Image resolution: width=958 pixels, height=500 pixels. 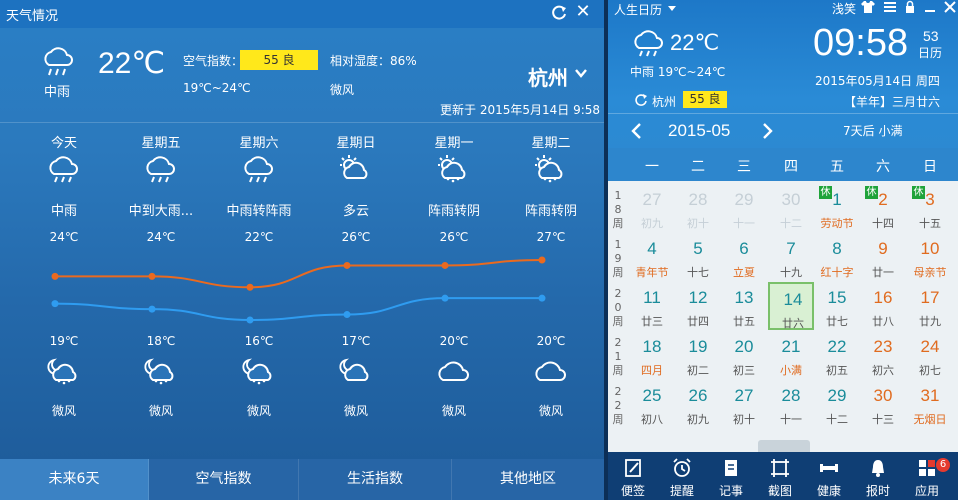 I want to click on lunar-day: 十二, so click(x=791, y=223).